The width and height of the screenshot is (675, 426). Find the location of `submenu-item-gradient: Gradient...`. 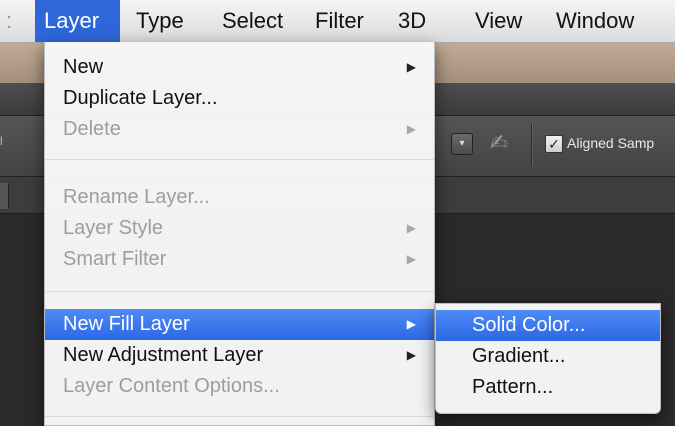

submenu-item-gradient: Gradient... is located at coordinates (548, 356).